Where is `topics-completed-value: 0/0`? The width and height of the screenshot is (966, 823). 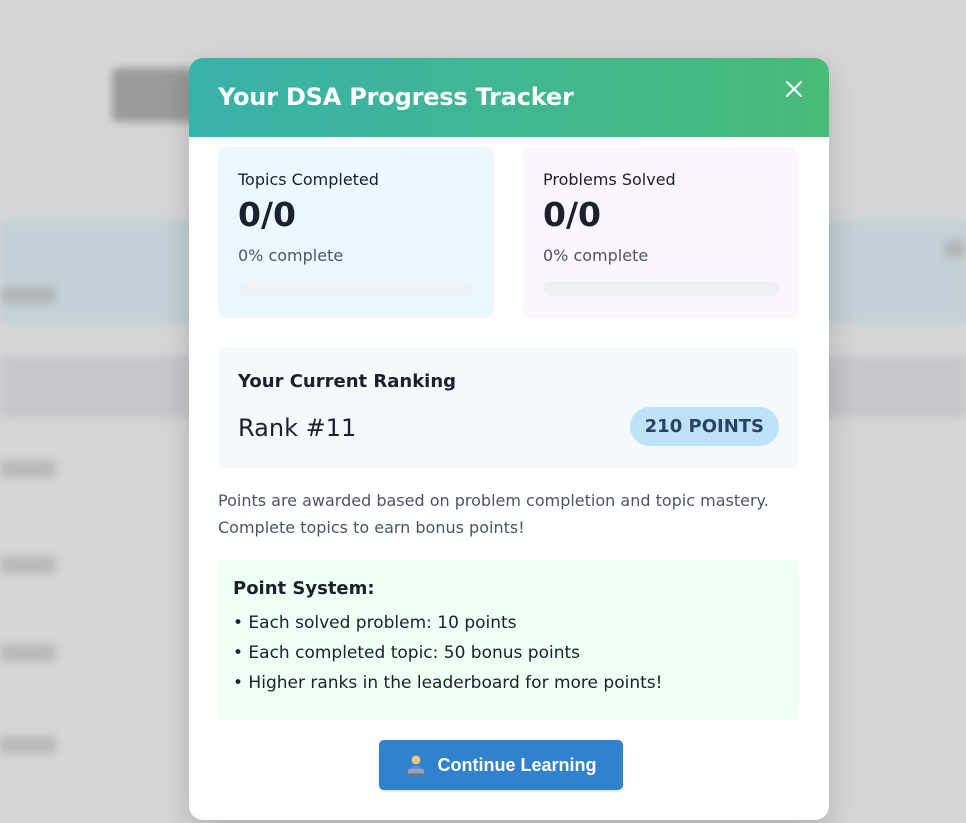
topics-completed-value: 0/0 is located at coordinates (267, 214).